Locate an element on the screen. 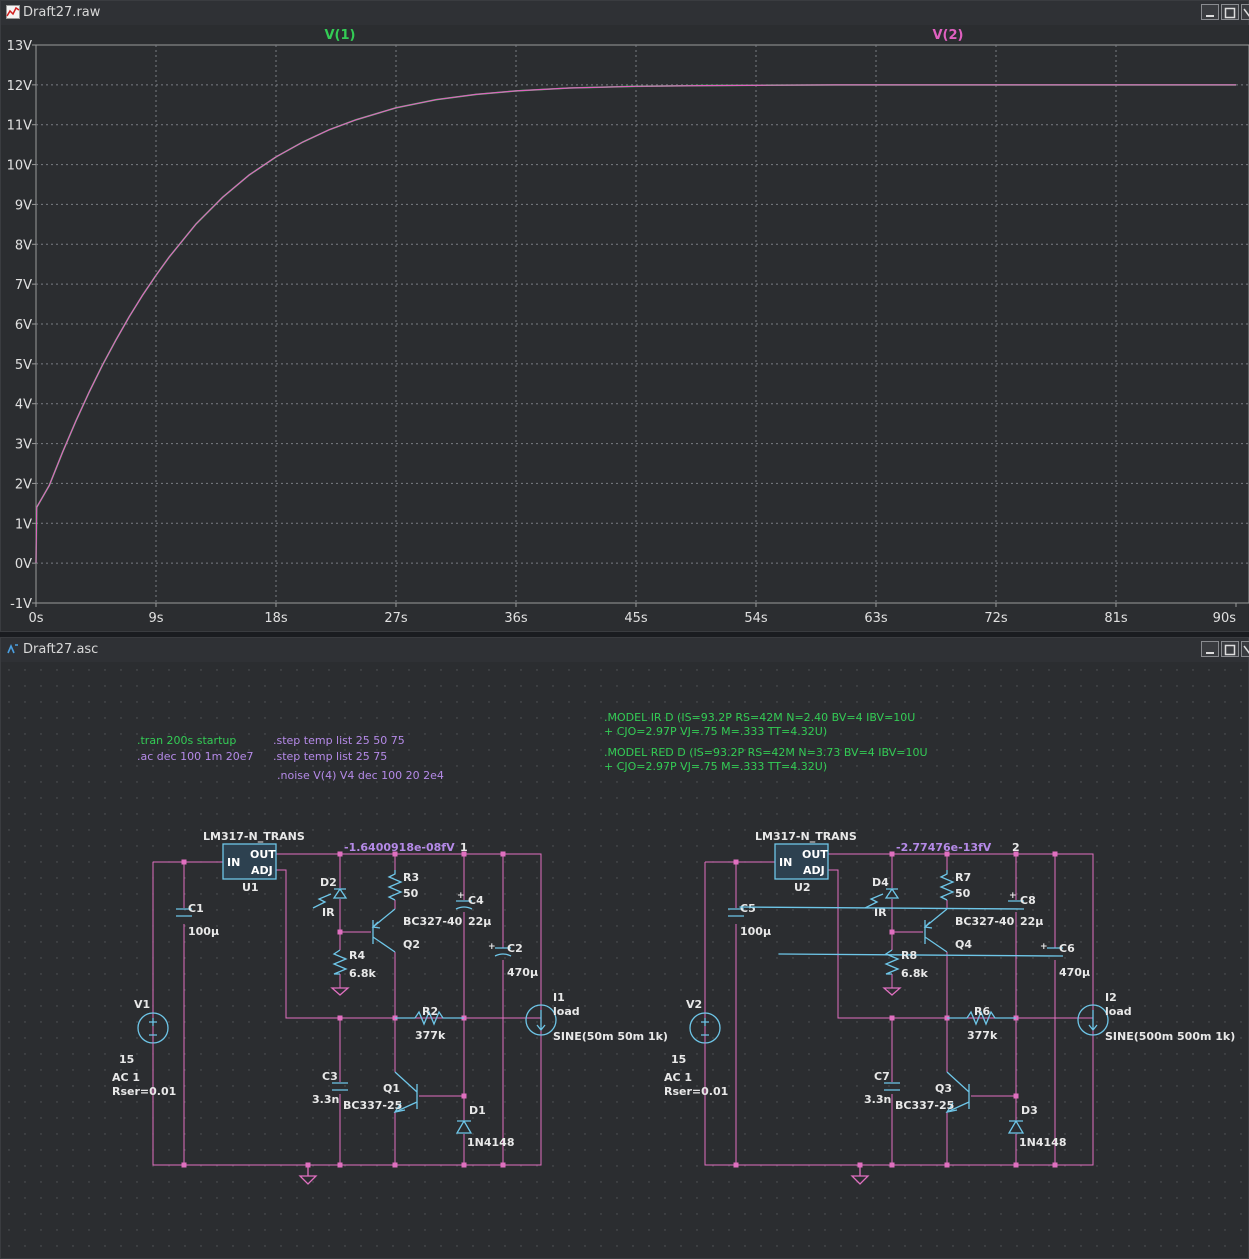 Image resolution: width=1249 pixels, height=1259 pixels. i1-ref: I1 is located at coordinates (559, 997).